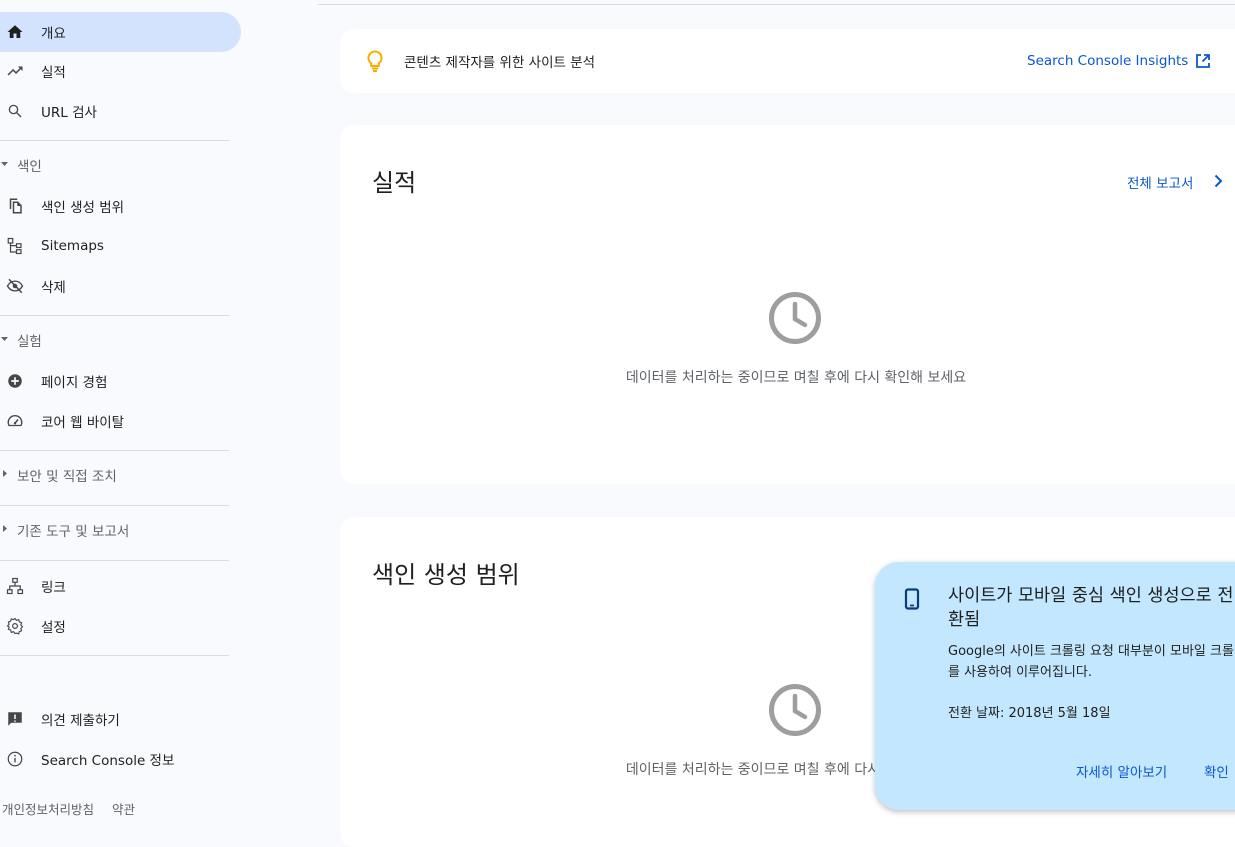 This screenshot has height=847, width=1235. Describe the element at coordinates (15, 421) in the screenshot. I see `speedometer-icon` at that location.